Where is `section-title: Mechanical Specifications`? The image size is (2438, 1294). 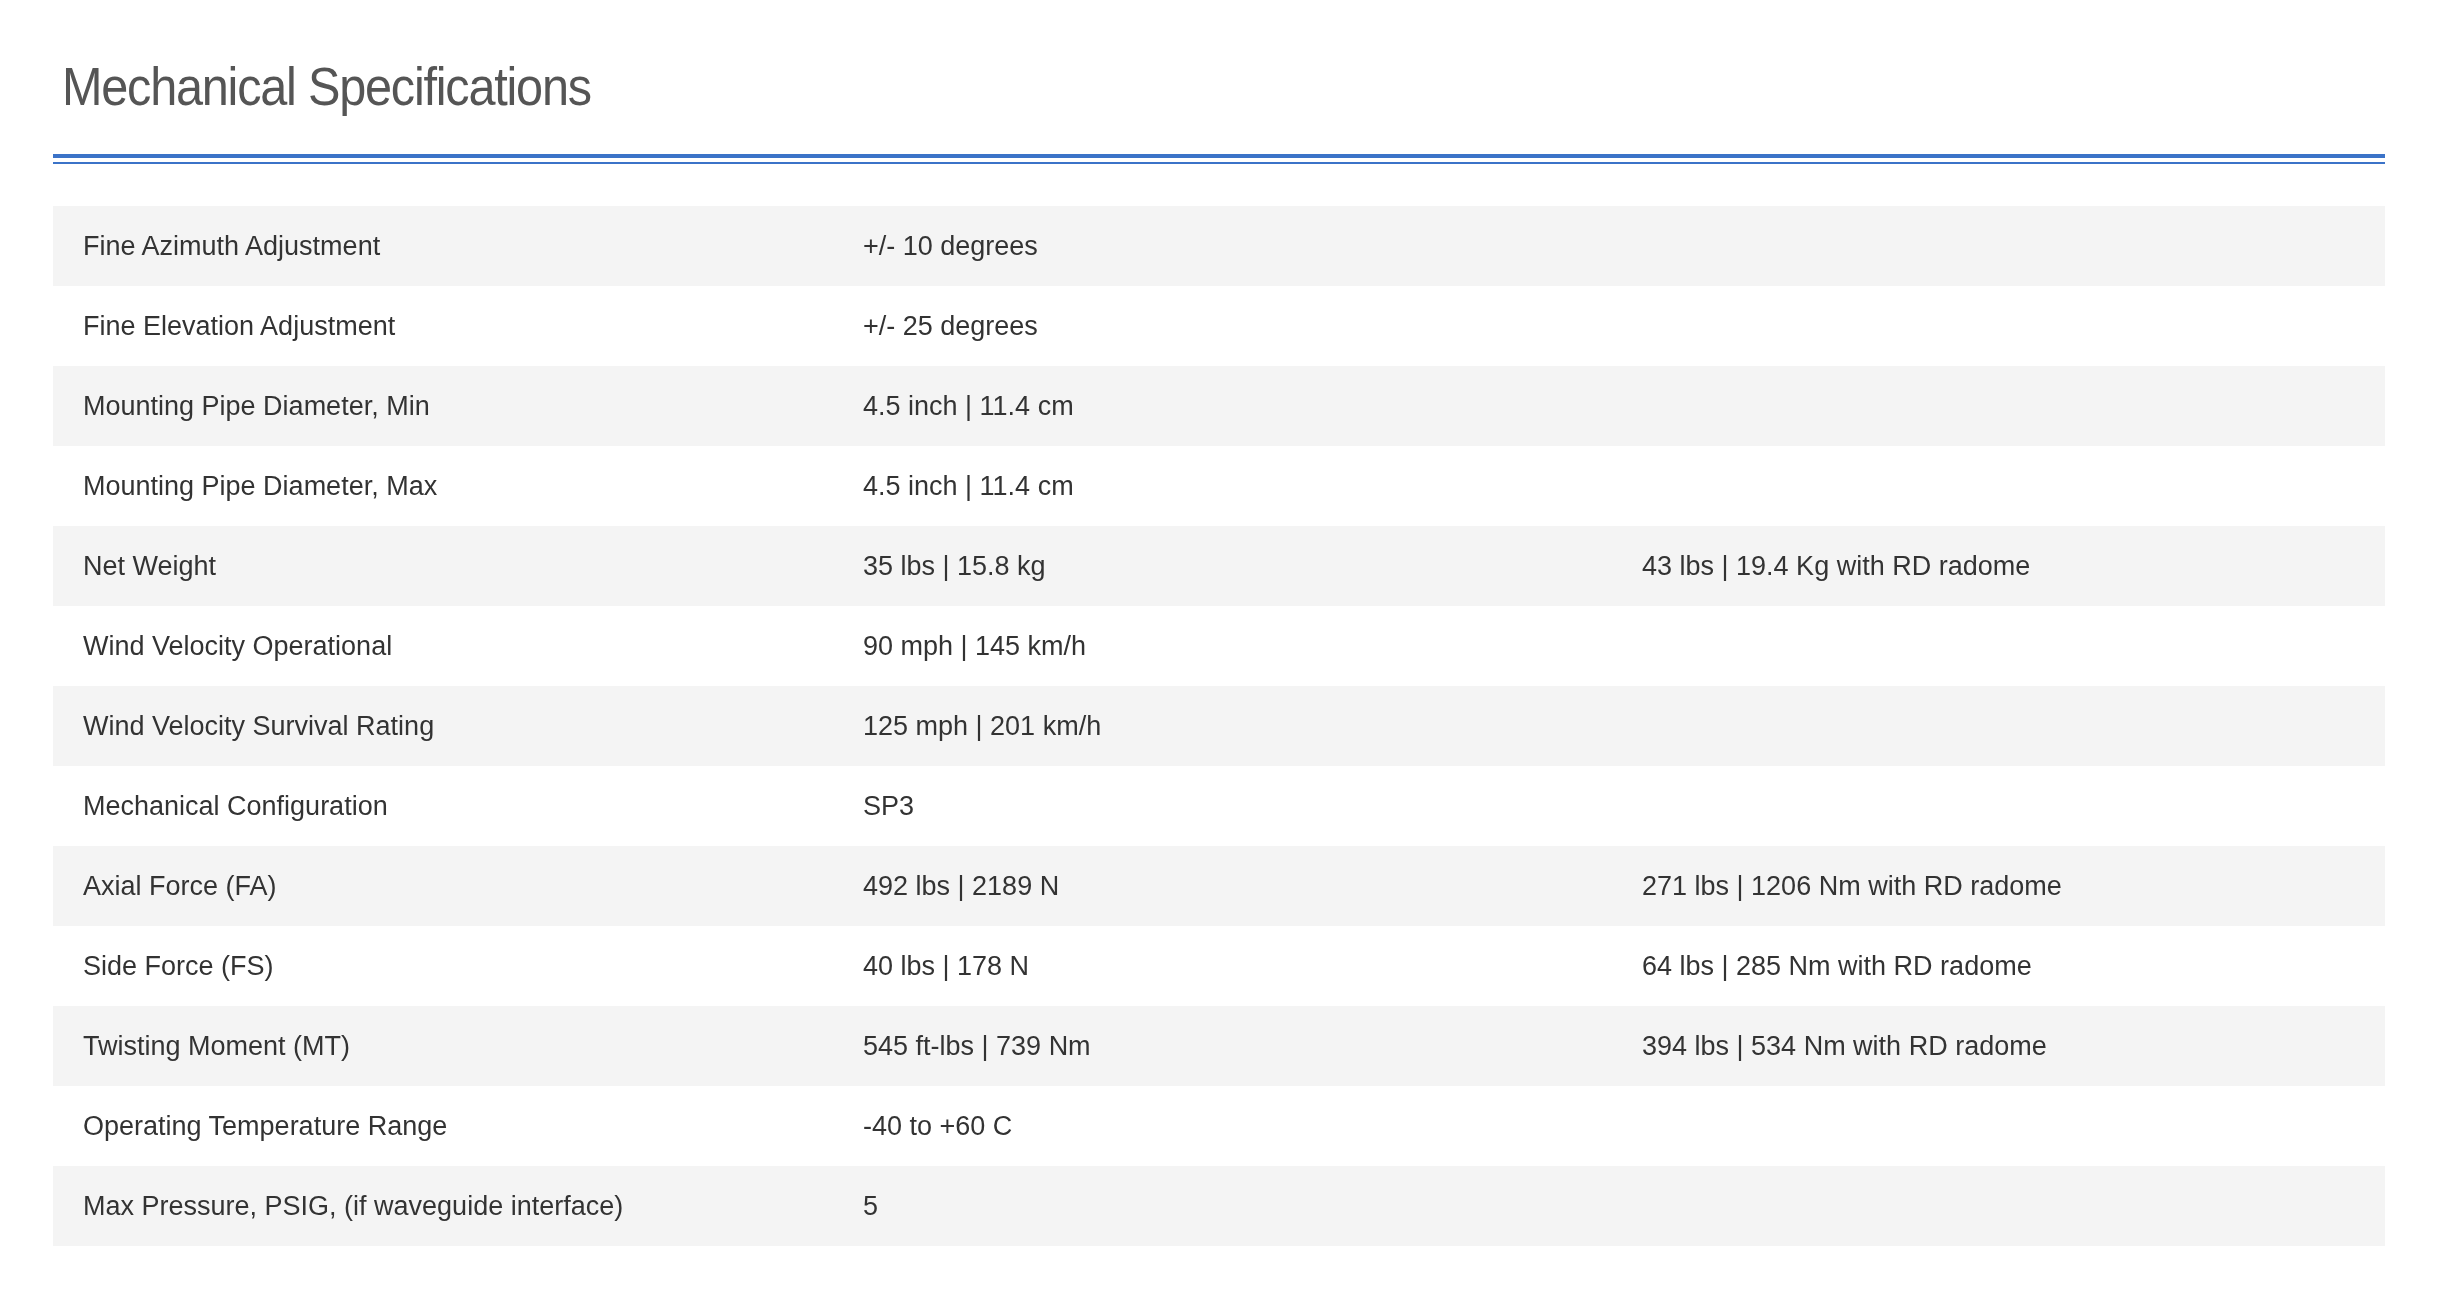 section-title: Mechanical Specifications is located at coordinates (326, 86).